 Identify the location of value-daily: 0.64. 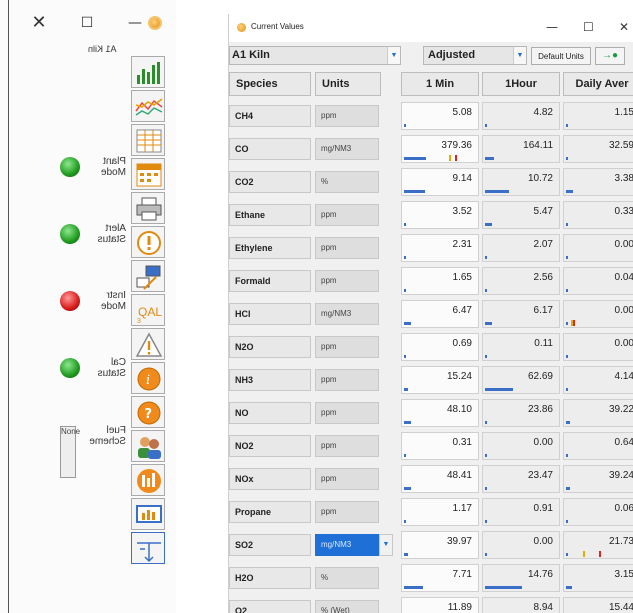
(598, 446).